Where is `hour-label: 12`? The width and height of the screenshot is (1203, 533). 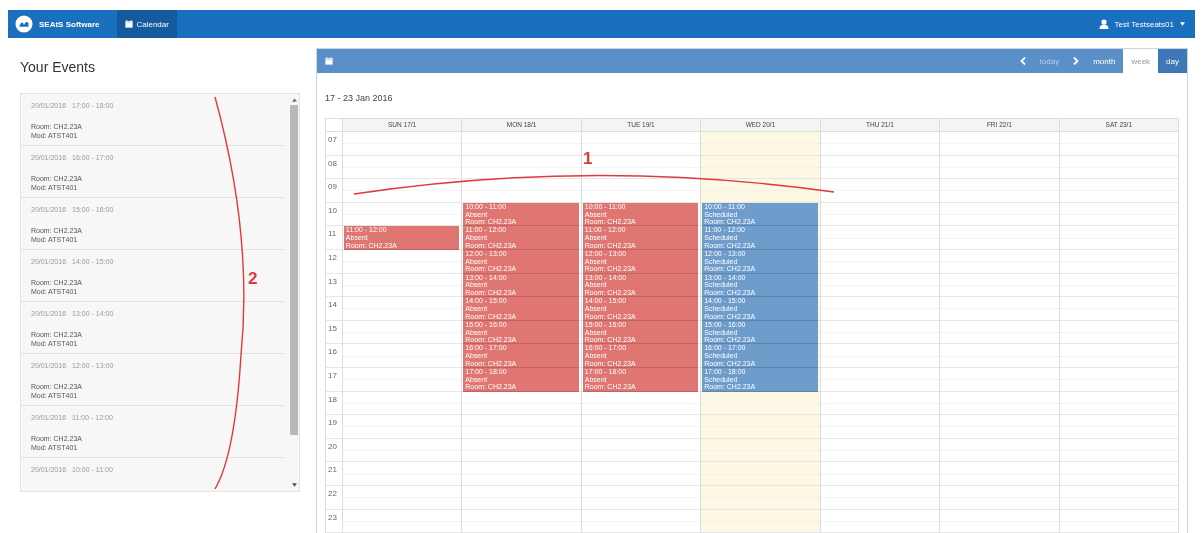 hour-label: 12 is located at coordinates (334, 261).